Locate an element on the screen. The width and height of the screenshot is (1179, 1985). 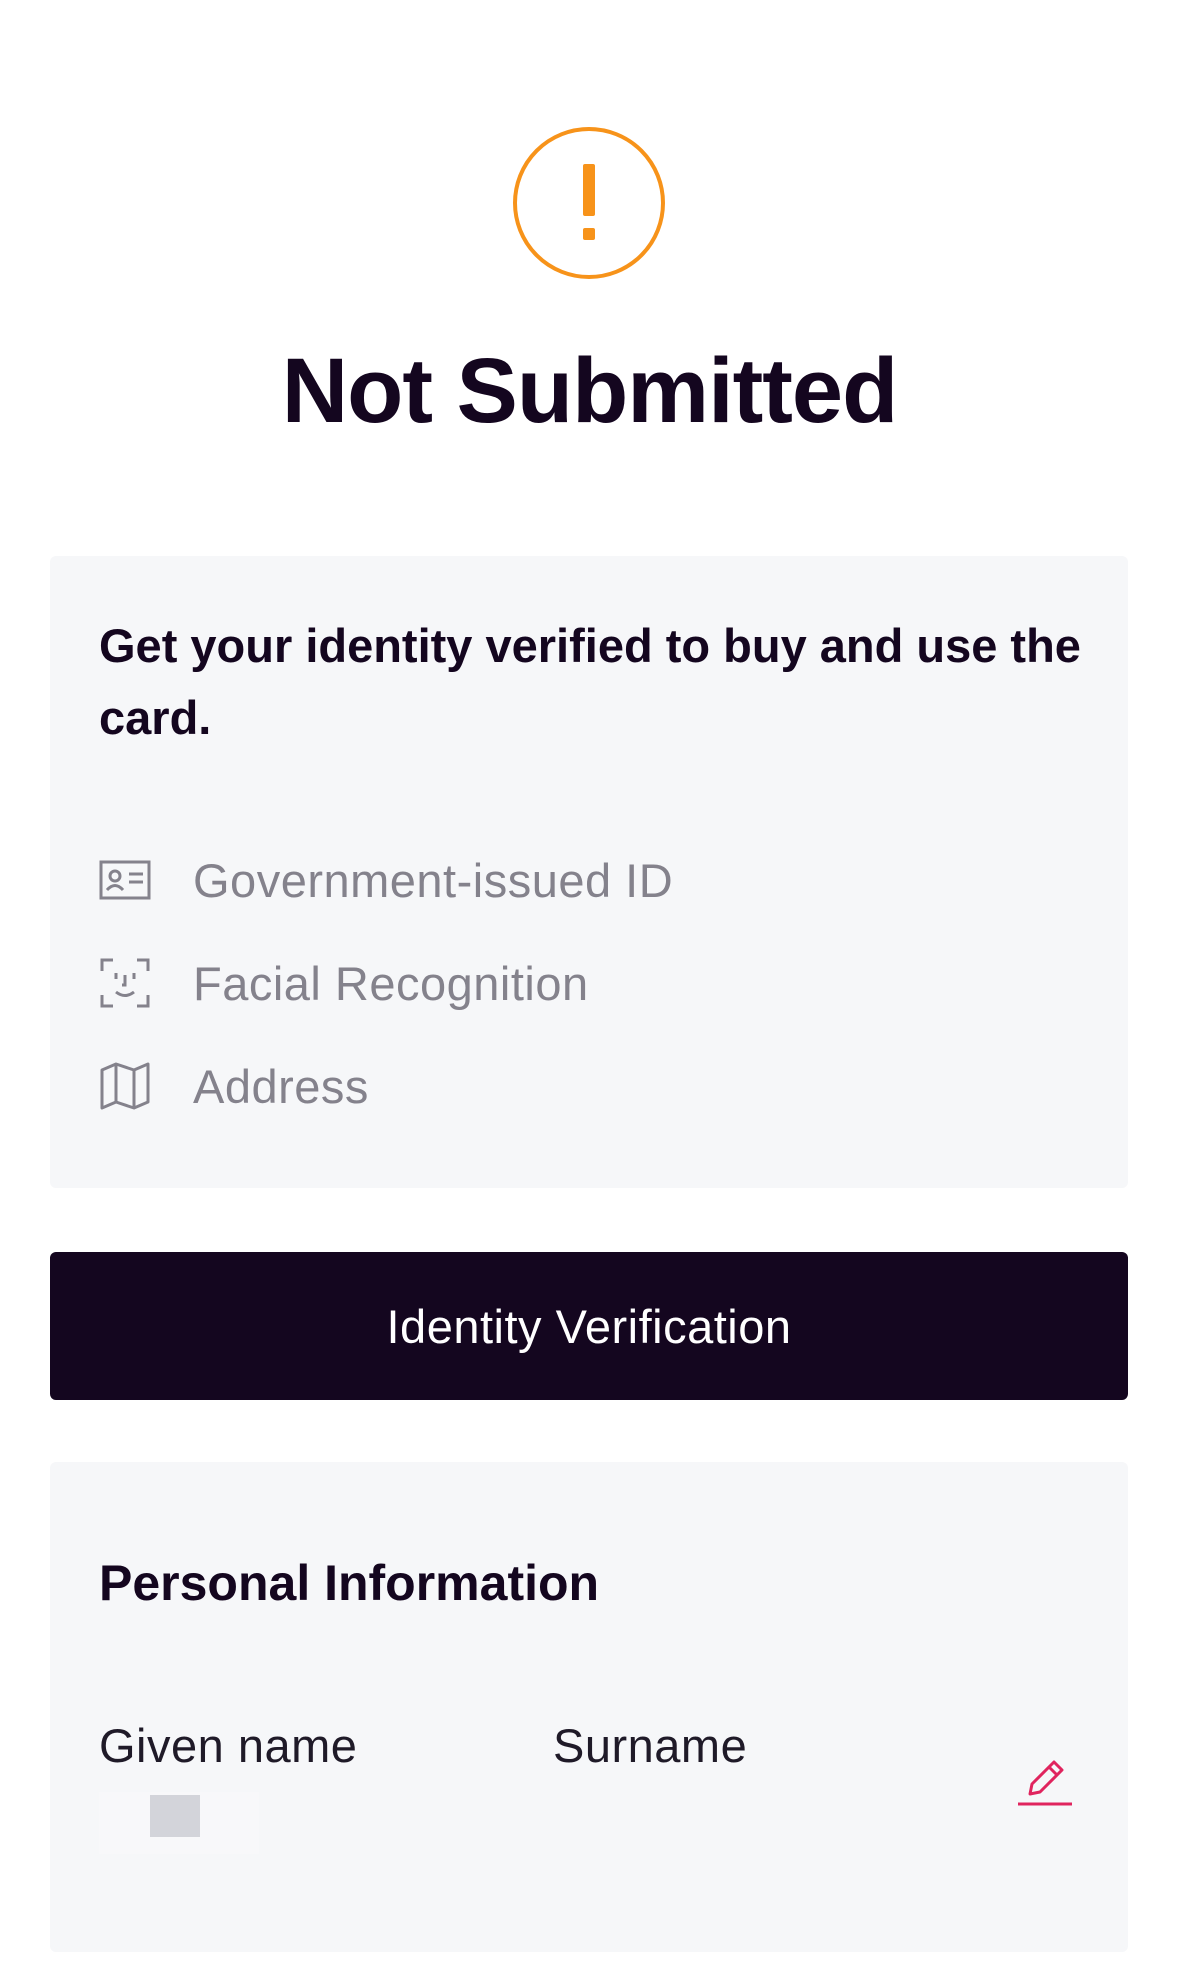
map-icon is located at coordinates (125, 1086).